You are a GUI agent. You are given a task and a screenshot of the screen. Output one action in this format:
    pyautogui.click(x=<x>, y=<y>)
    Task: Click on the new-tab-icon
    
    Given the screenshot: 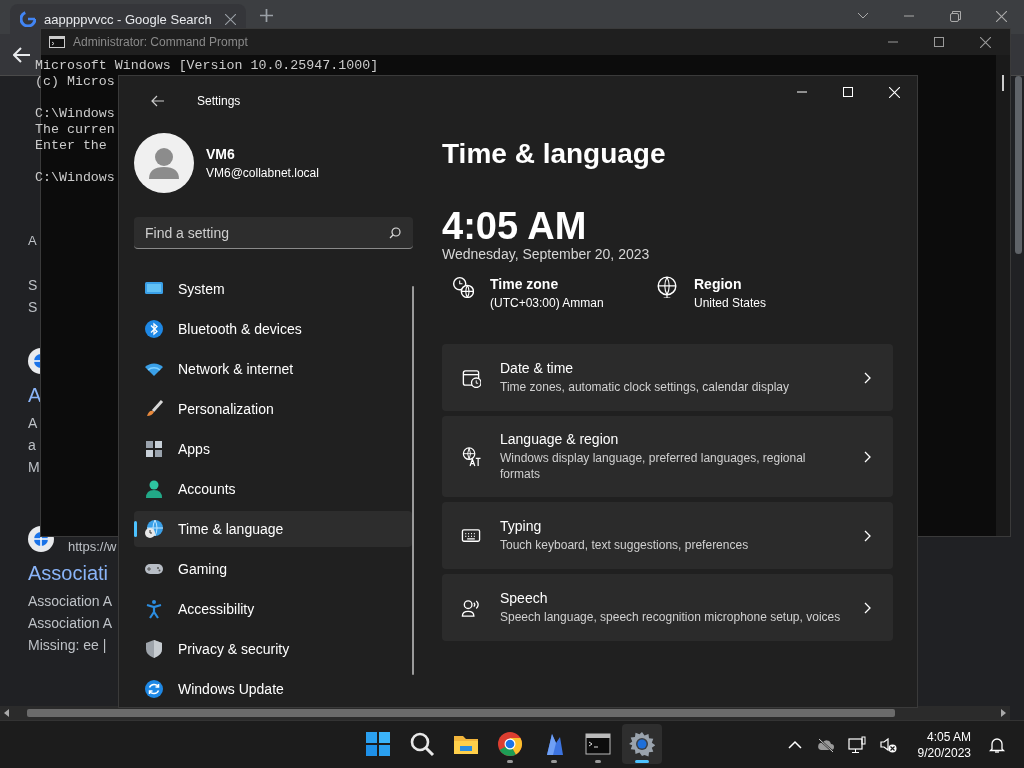 What is the action you would take?
    pyautogui.click(x=266, y=15)
    